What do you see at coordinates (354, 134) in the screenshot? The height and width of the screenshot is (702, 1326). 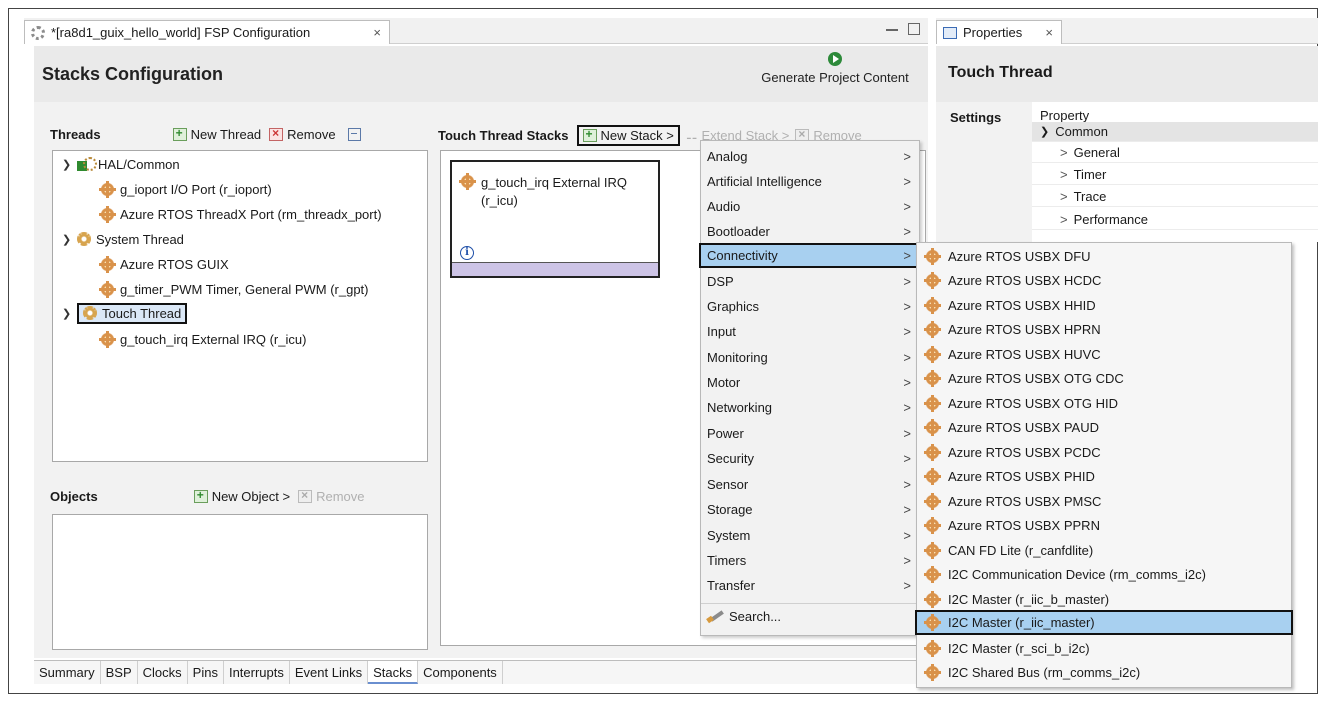 I see `collapse-all-icon` at bounding box center [354, 134].